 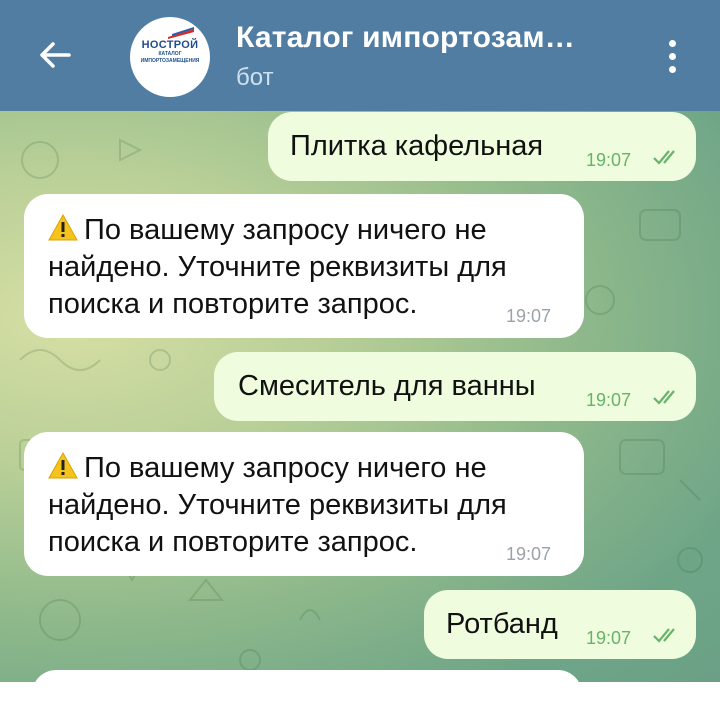 I want to click on back-button, so click(x=55, y=55).